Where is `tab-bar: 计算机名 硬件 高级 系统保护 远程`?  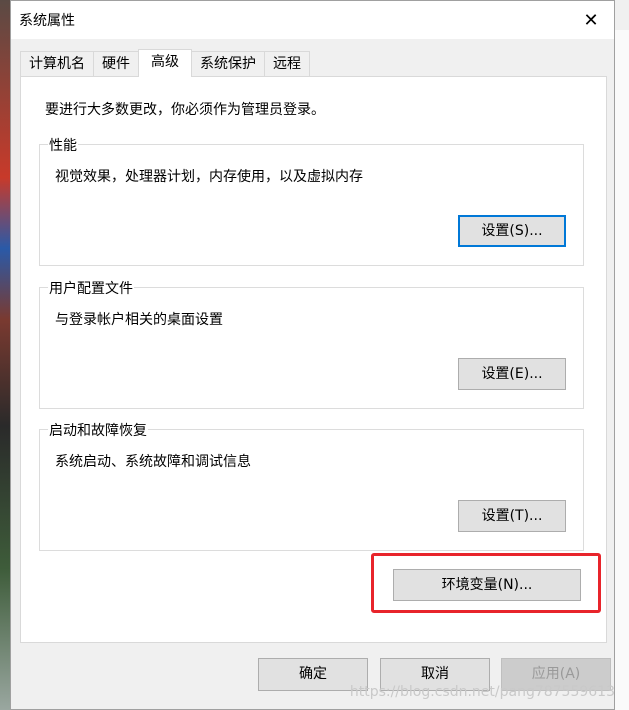
tab-bar: 计算机名 硬件 高级 系统保护 远程 is located at coordinates (165, 63).